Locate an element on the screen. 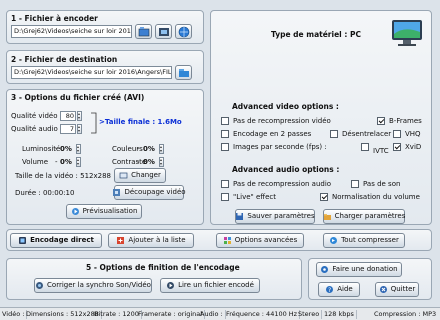 The width and height of the screenshot is (440, 320). section2-title: 2 - Fichier de destination is located at coordinates (64, 59).